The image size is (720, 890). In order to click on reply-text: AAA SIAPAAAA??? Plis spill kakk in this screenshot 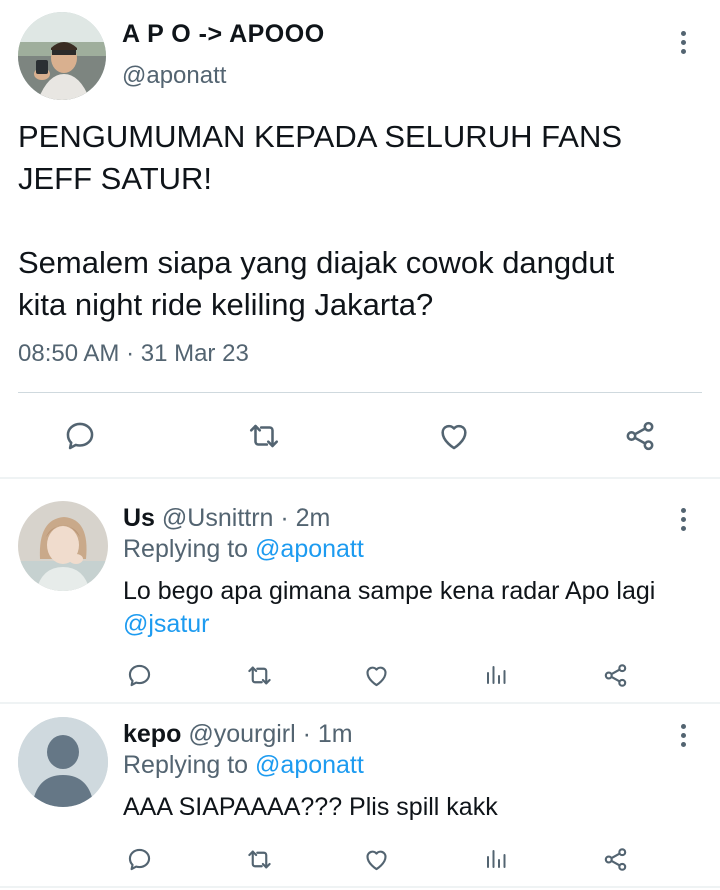, I will do `click(310, 807)`.